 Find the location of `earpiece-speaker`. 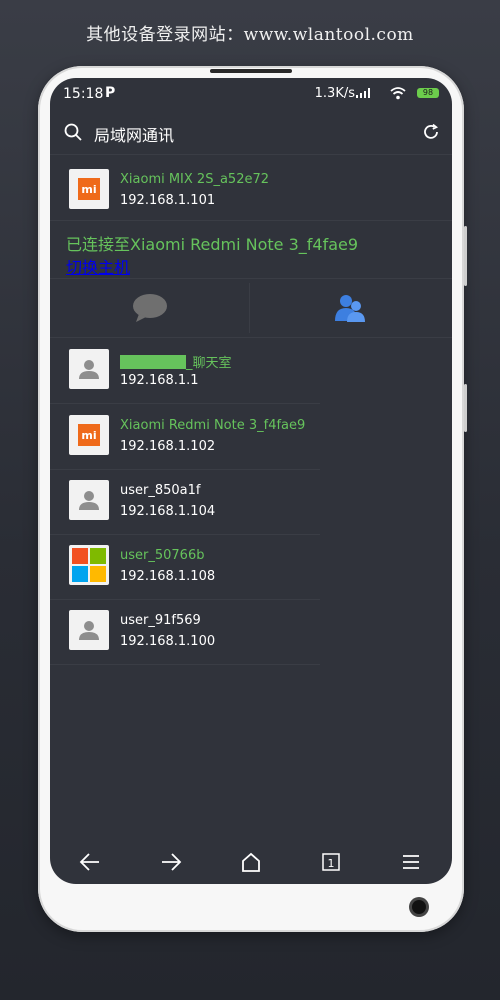

earpiece-speaker is located at coordinates (251, 71).